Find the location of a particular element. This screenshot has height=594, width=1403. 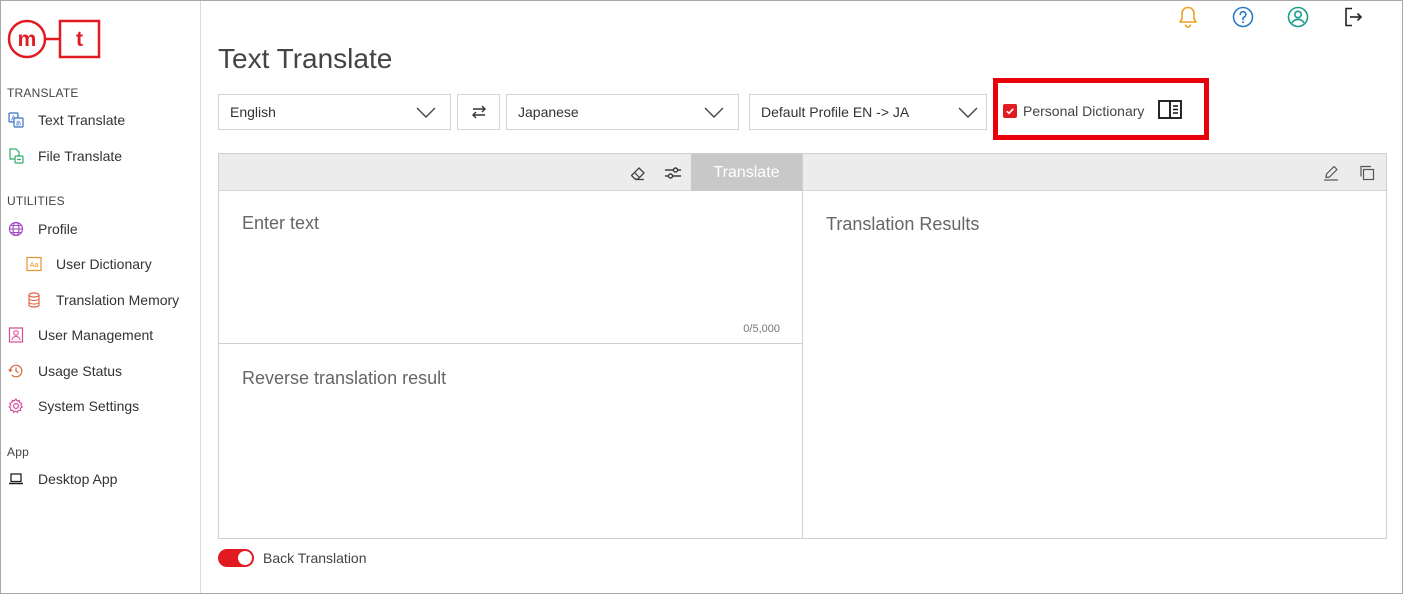

sidebar-item-profile: Profile is located at coordinates (42, 229).